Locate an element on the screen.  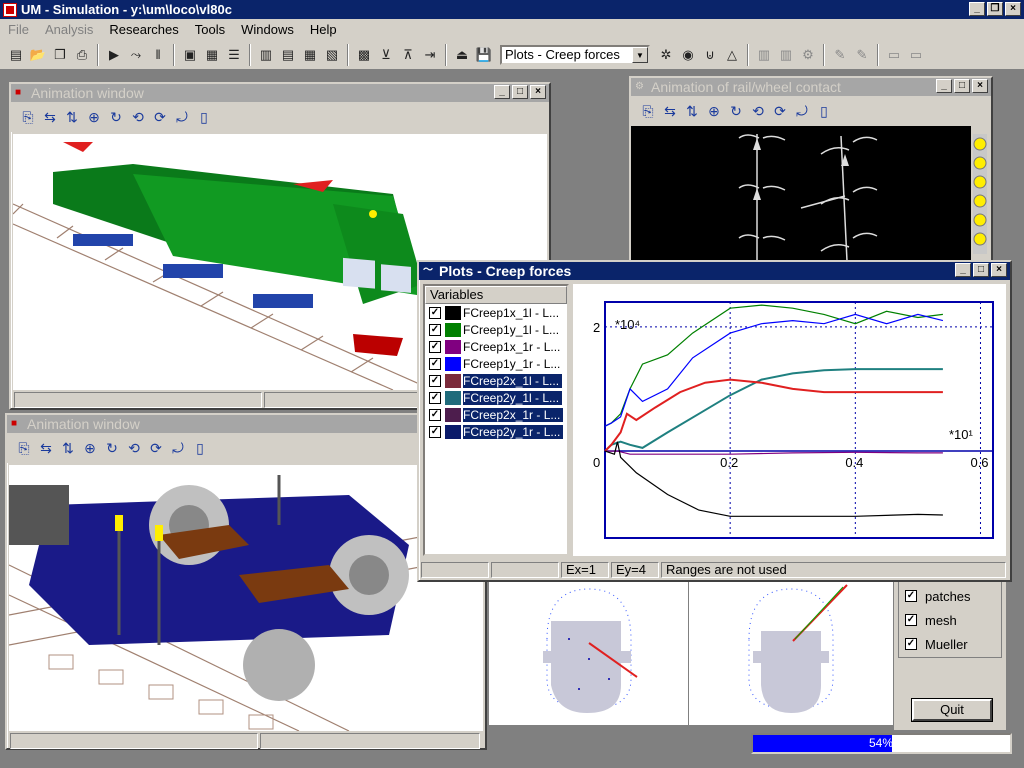
calculator-icon: ▩ is located at coordinates (364, 55).